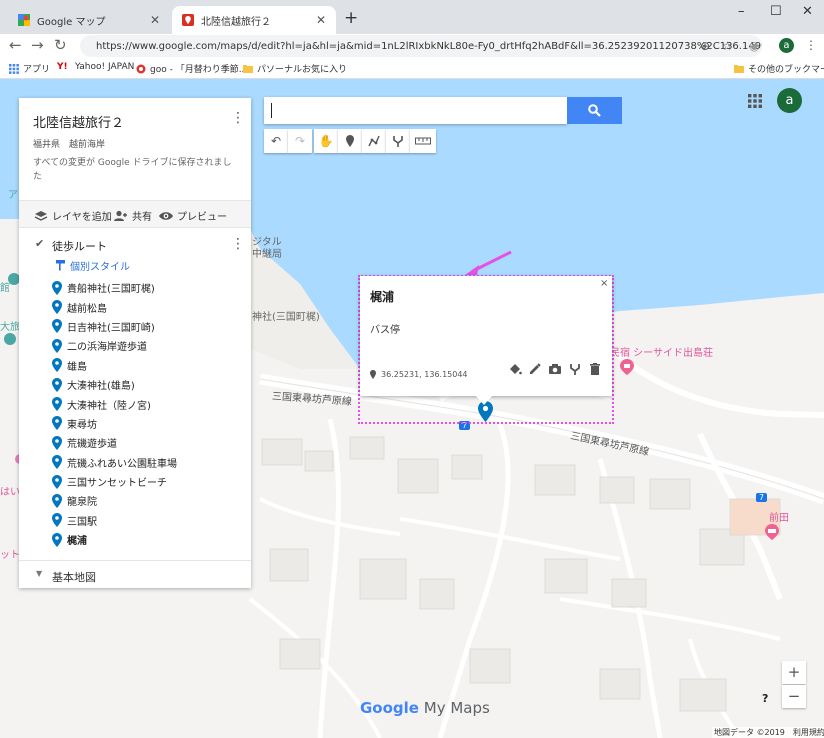  What do you see at coordinates (37, 45) in the screenshot?
I see `forward-arrow-icon: →` at bounding box center [37, 45].